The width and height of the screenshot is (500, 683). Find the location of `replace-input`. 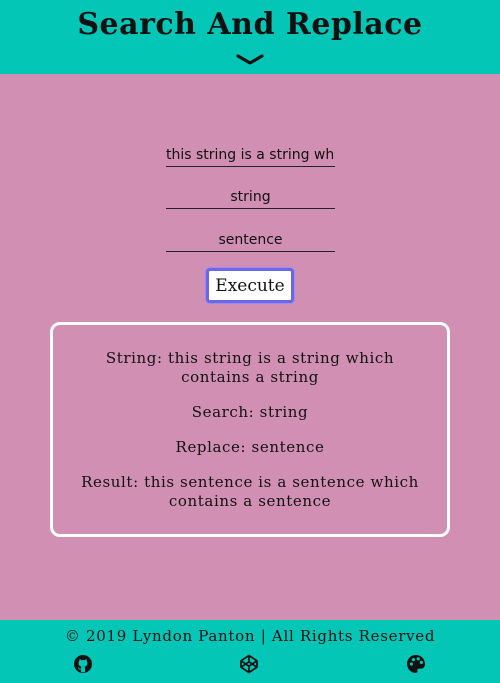

replace-input is located at coordinates (250, 240).